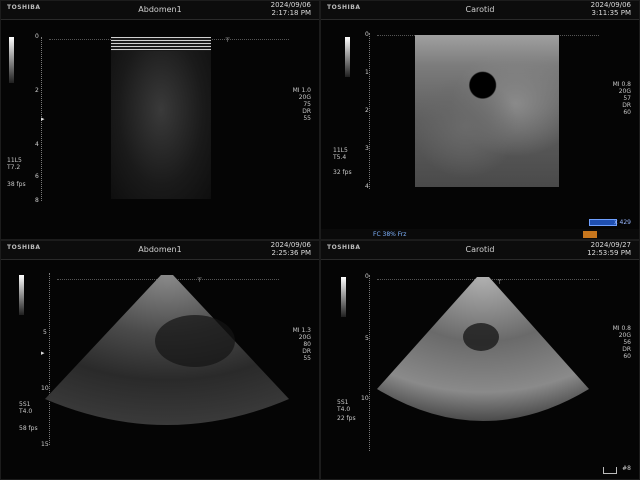  I want to click on params-left: 11L5 T7.2, so click(14, 164).